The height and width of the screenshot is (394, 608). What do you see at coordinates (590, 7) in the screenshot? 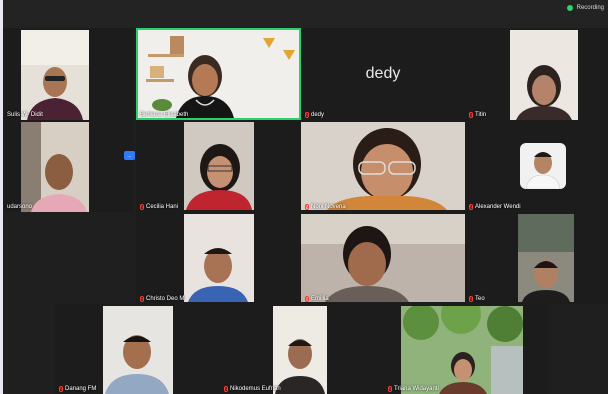
I see `recording-label: Recording` at bounding box center [590, 7].